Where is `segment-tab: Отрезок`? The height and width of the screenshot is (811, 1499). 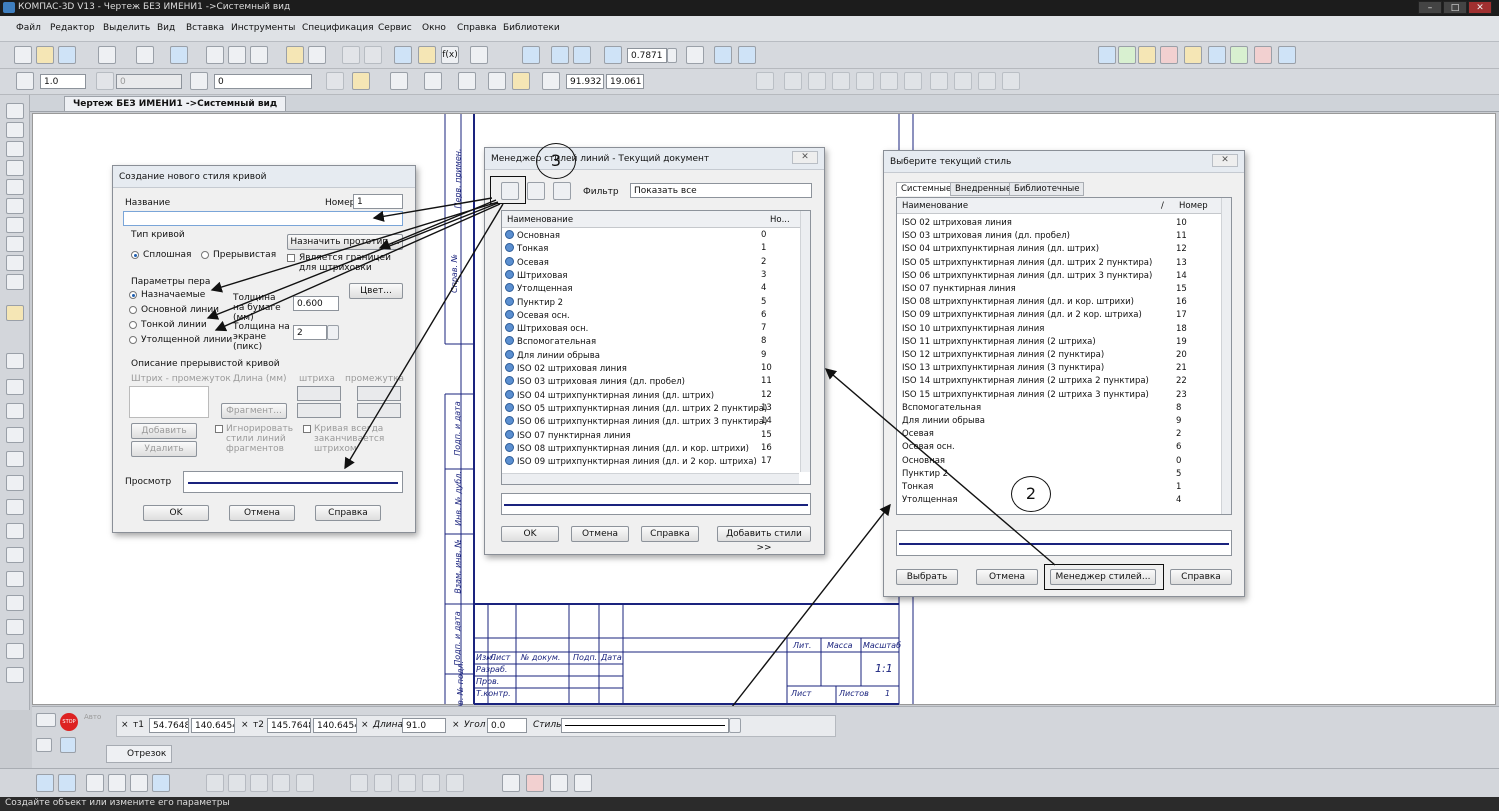
segment-tab: Отрезок is located at coordinates (139, 754).